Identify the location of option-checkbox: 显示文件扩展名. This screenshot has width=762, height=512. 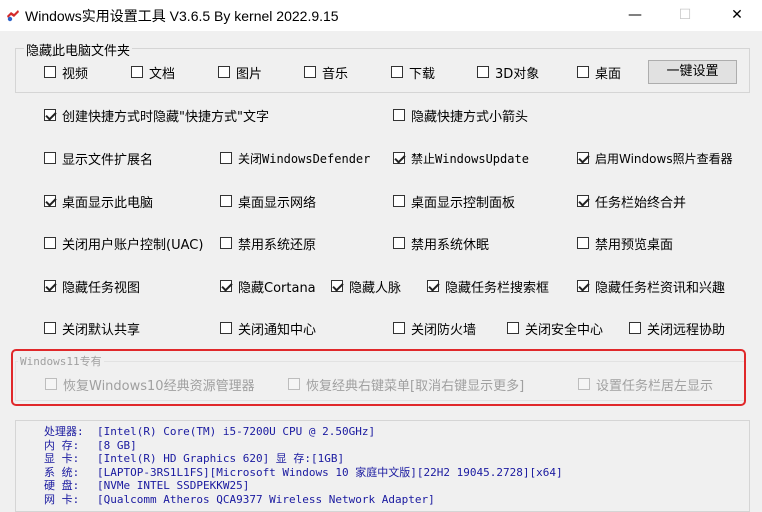
(99, 158).